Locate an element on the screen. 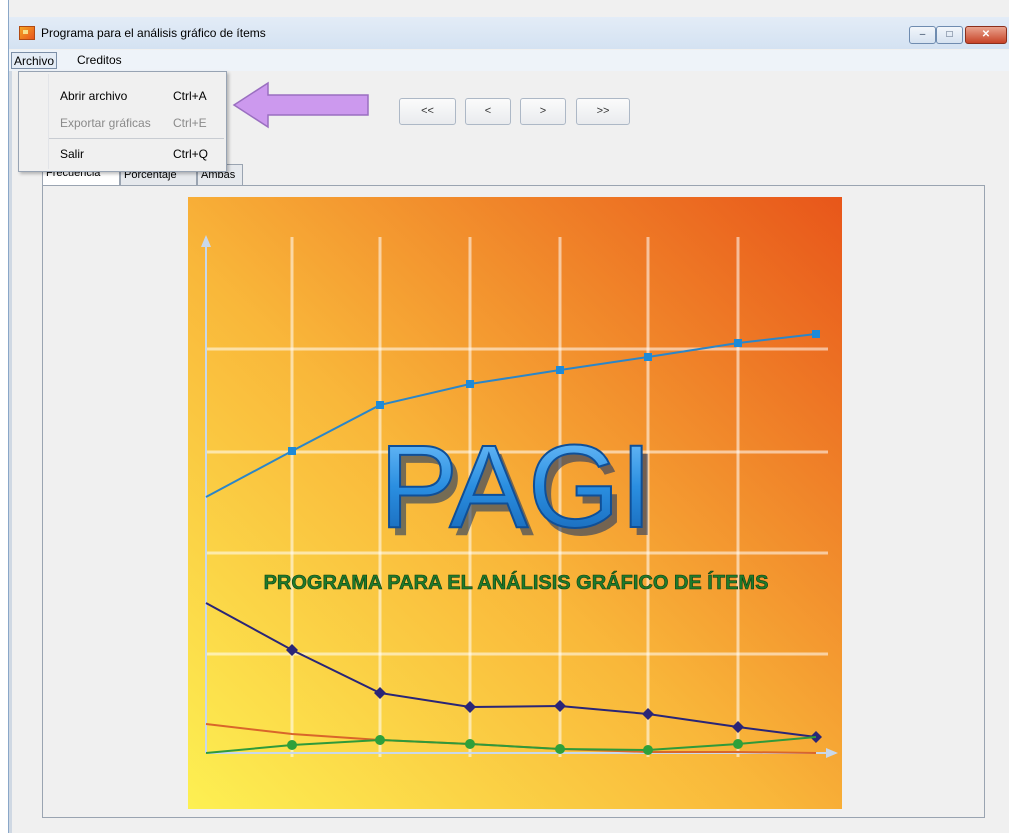 This screenshot has height=833, width=1009. window-left-edge is located at coordinates (10, 452).